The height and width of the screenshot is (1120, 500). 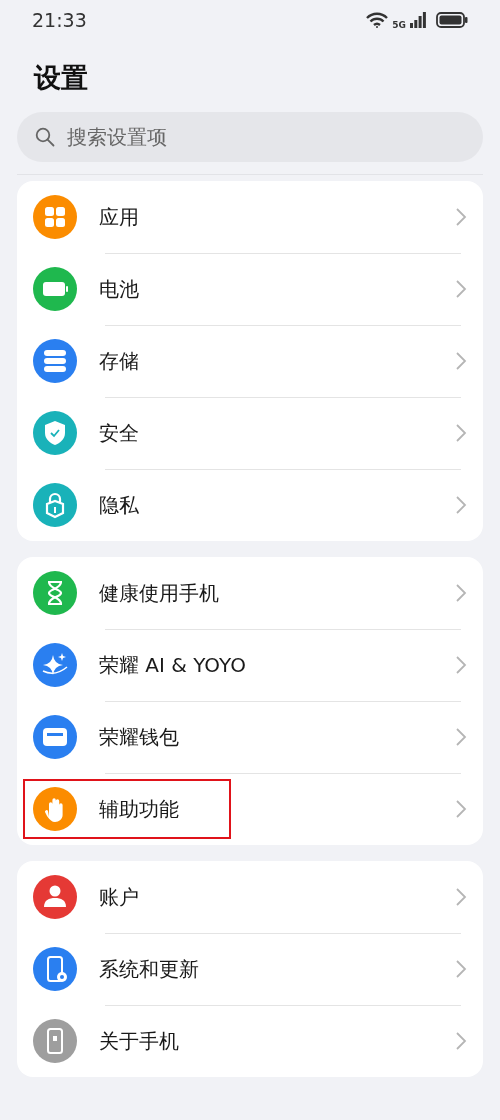 What do you see at coordinates (242, 505) in the screenshot?
I see `settings-item: 隐私` at bounding box center [242, 505].